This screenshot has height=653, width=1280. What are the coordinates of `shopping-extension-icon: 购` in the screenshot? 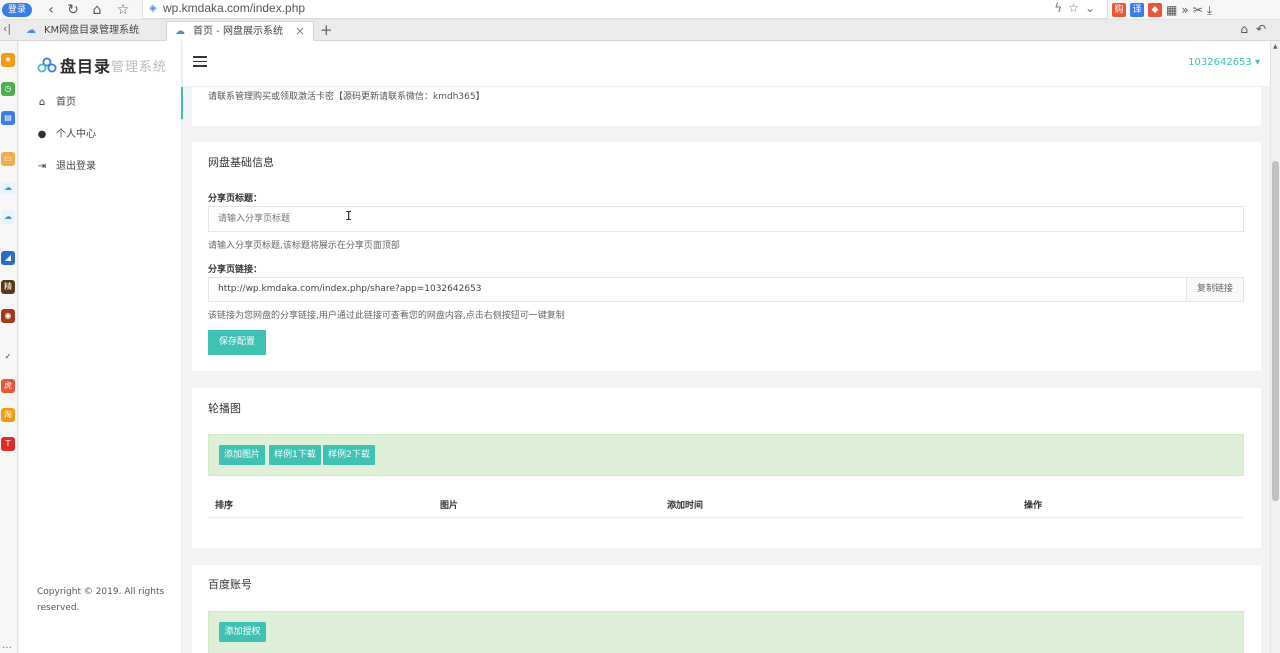 It's located at (1119, 10).